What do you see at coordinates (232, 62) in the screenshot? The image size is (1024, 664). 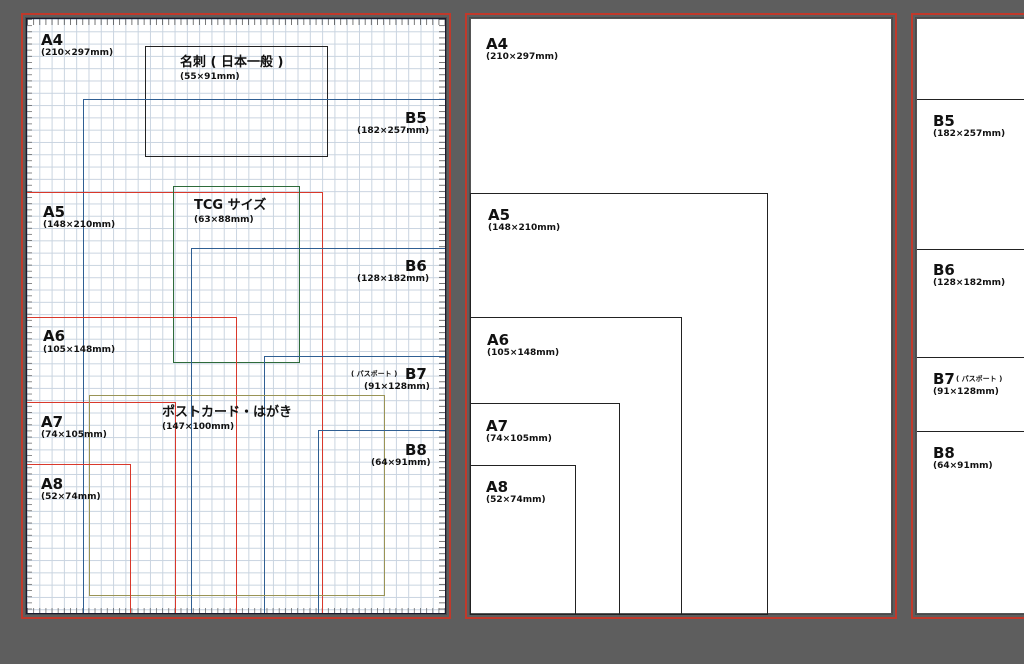 I see `meishi-label: 名刺 ( 日本一般 )` at bounding box center [232, 62].